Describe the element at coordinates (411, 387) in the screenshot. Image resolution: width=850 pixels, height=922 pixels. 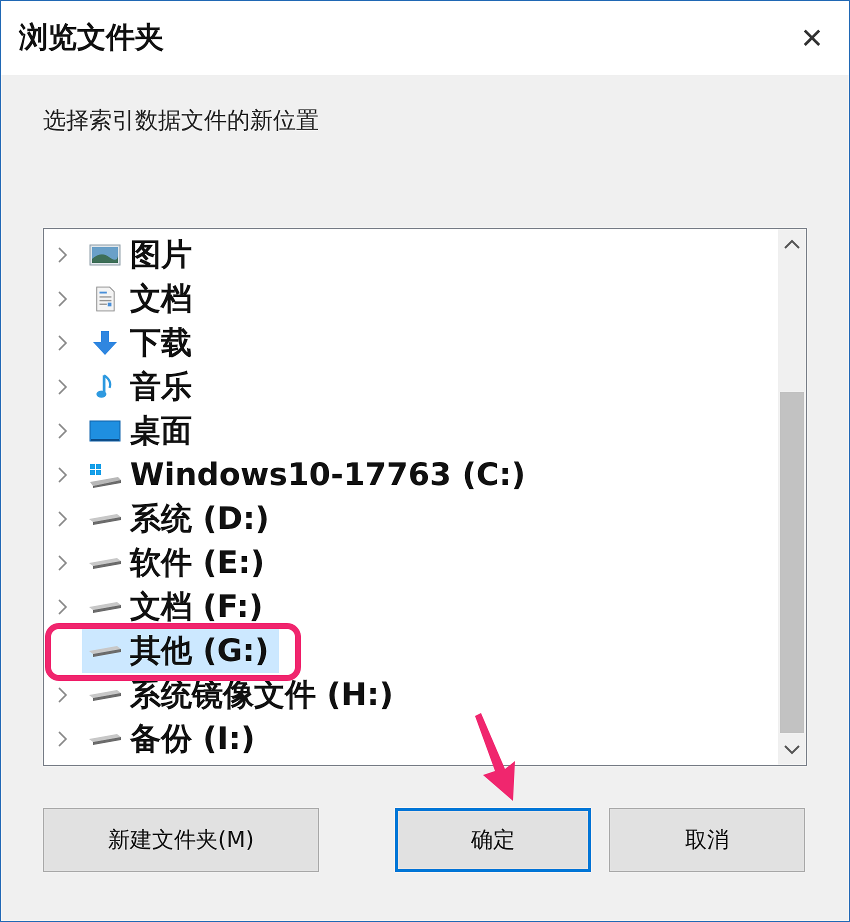
I see `tree-item: 音乐` at that location.